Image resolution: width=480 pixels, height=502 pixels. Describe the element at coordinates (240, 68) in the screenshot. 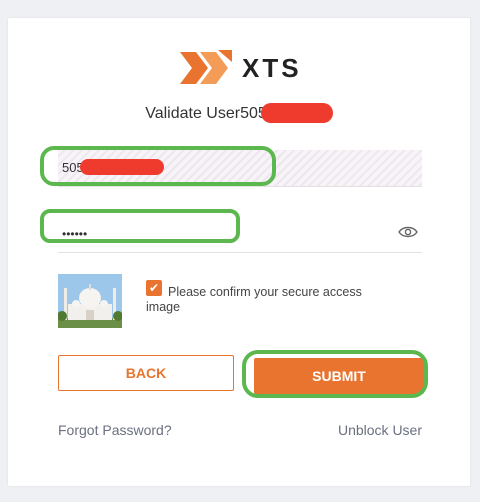

I see `logo: XTS` at that location.